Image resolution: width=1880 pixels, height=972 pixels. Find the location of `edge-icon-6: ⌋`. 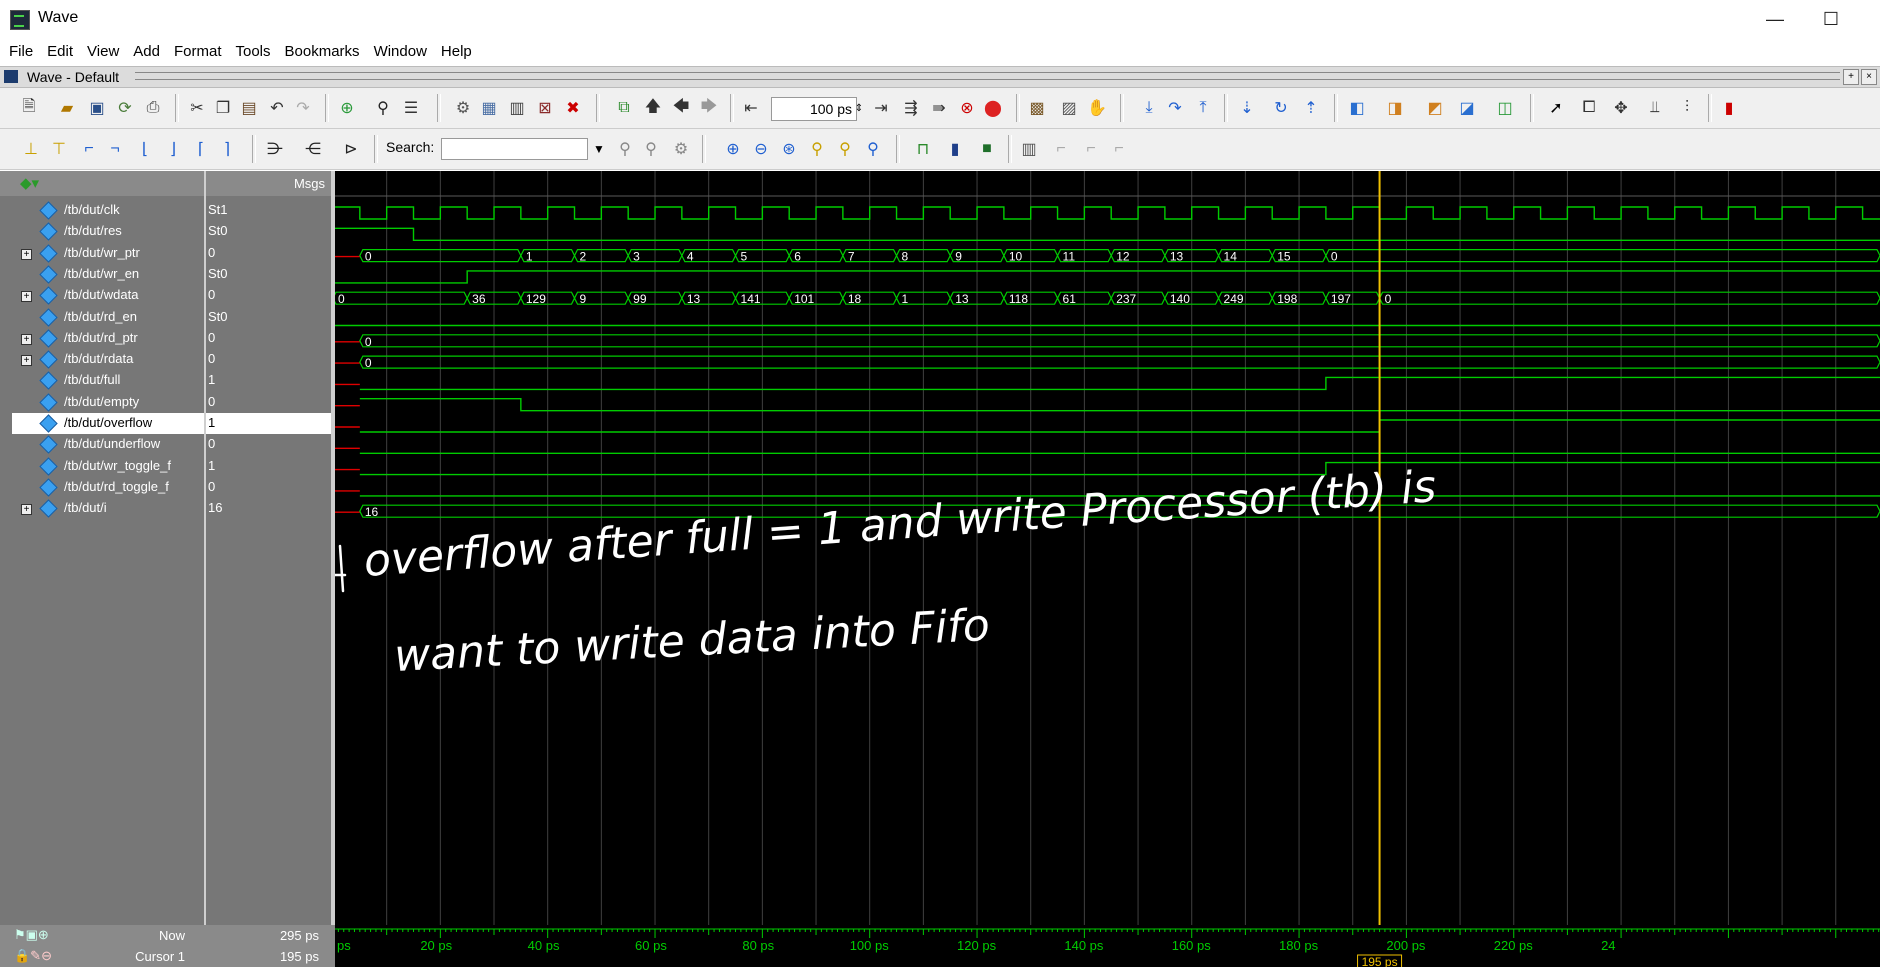

edge-icon-6: ⌋ is located at coordinates (173, 149).